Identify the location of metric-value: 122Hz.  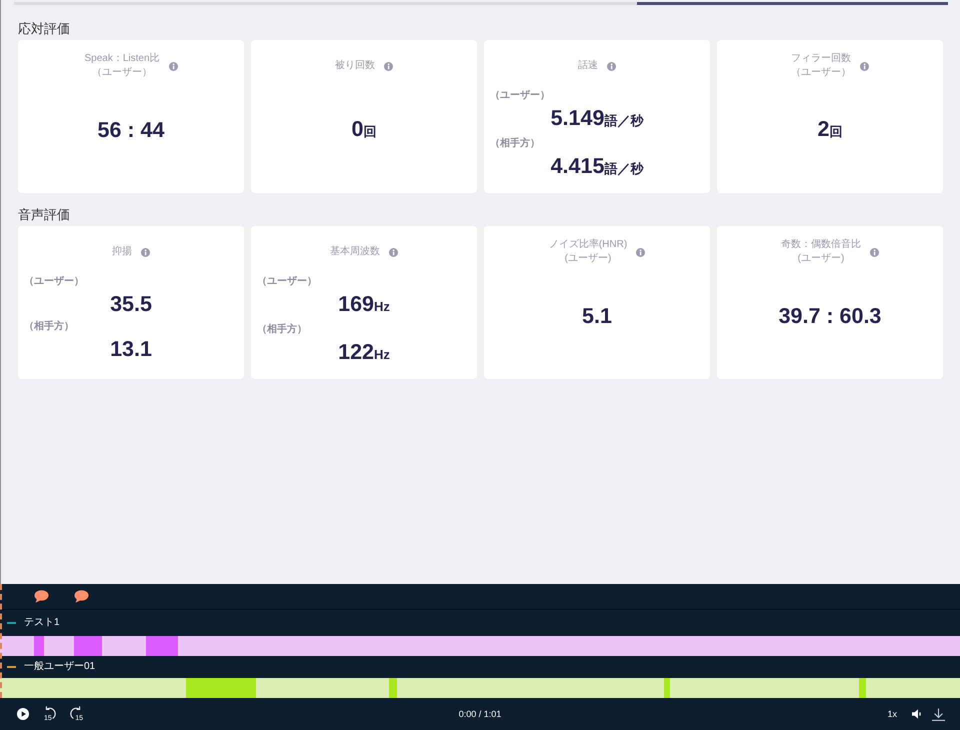
(364, 353).